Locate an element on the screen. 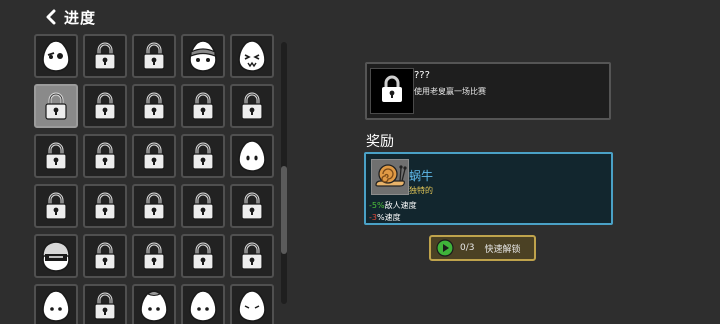  stat-label: 敌人速度 is located at coordinates (400, 205).